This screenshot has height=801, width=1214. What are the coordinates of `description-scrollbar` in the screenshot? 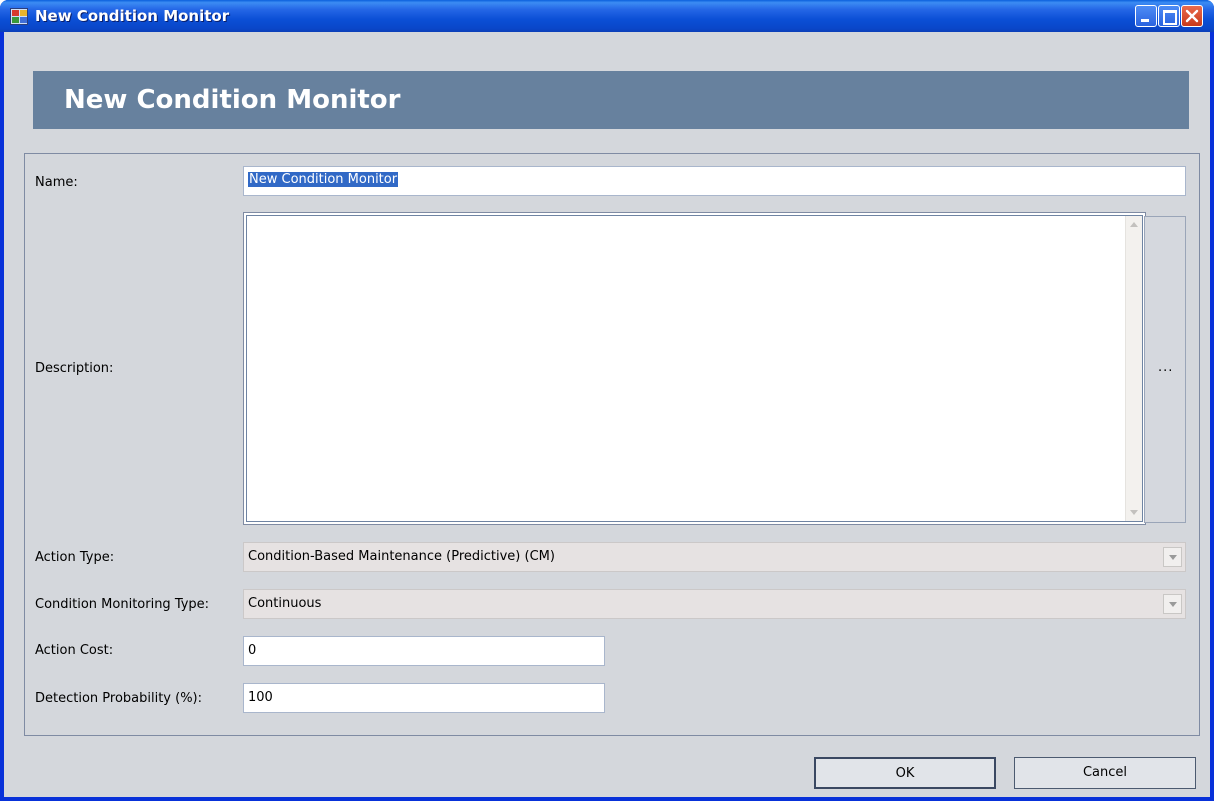 It's located at (1133, 368).